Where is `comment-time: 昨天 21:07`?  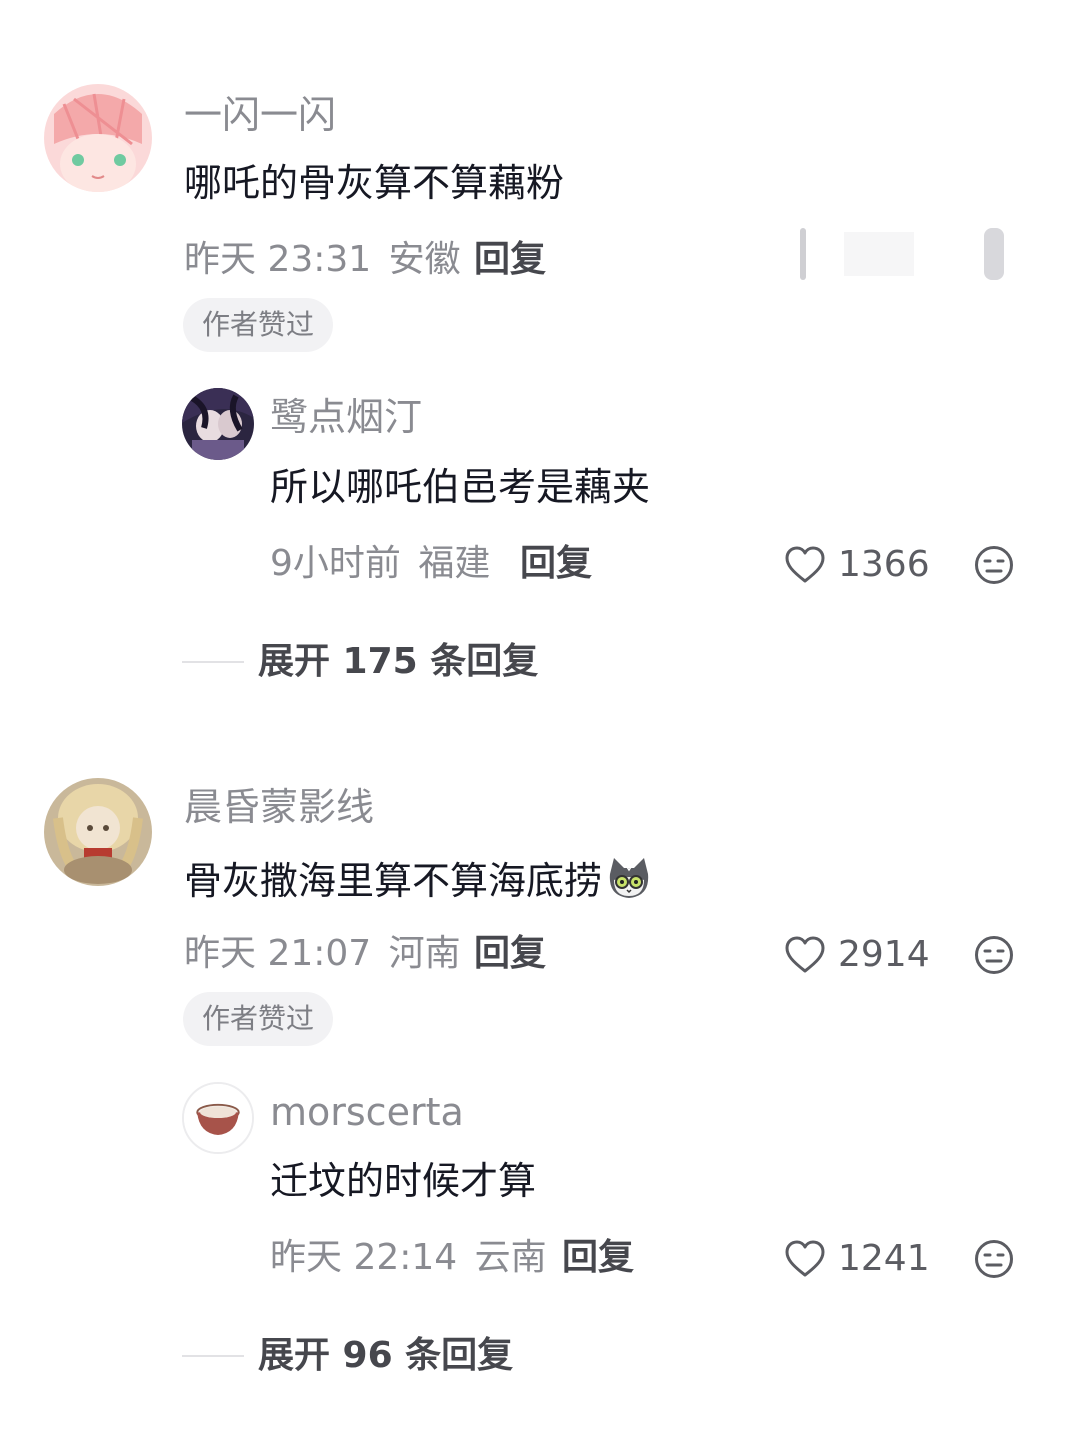 comment-time: 昨天 21:07 is located at coordinates (278, 953).